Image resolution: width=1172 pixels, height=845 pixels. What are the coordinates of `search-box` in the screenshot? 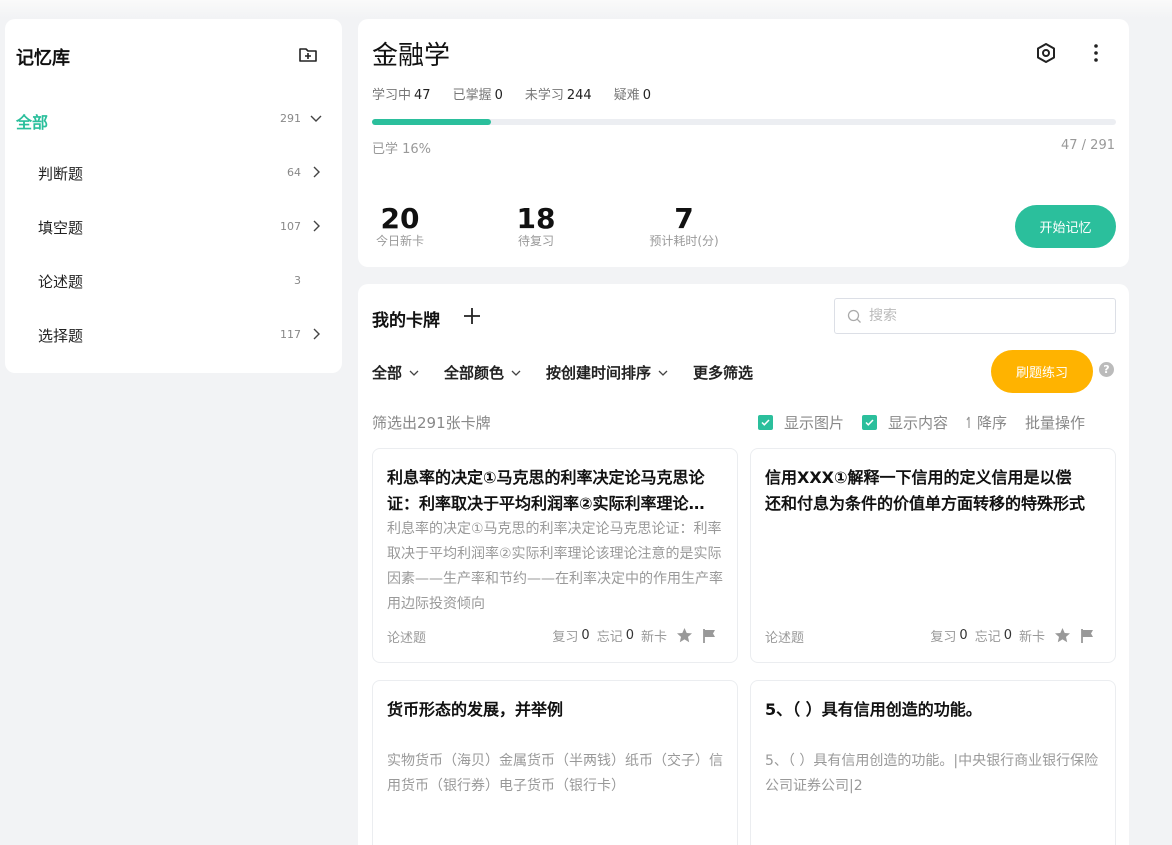 It's located at (975, 316).